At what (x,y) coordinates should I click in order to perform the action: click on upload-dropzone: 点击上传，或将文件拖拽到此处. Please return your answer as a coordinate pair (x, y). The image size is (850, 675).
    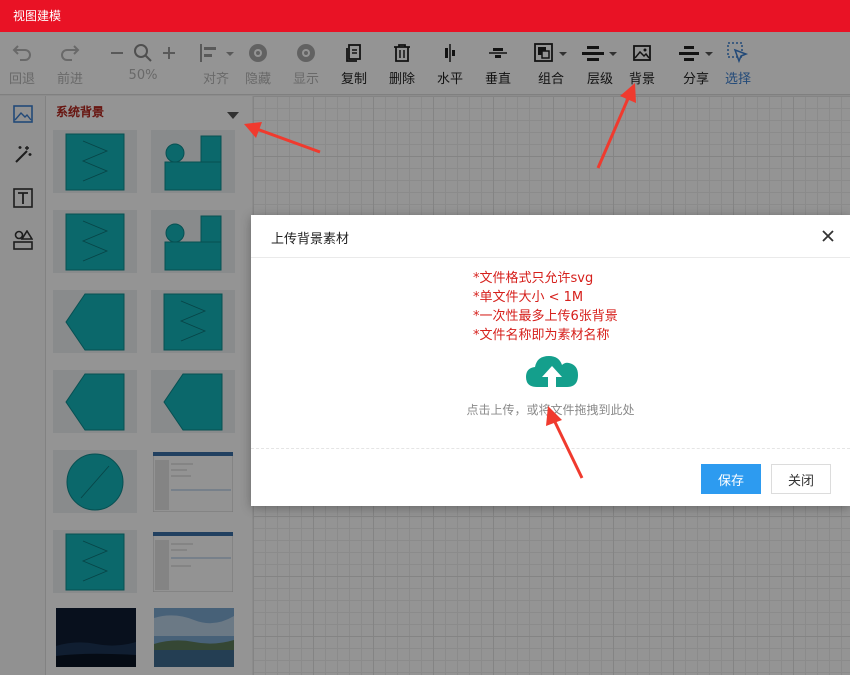
    Looking at the image, I should click on (550, 399).